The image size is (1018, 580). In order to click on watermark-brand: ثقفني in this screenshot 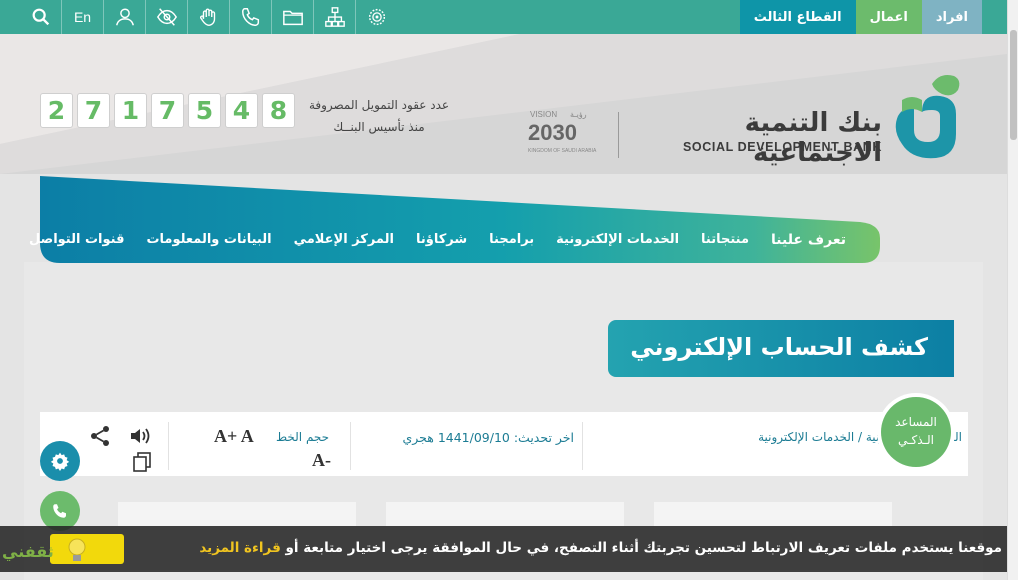, I will do `click(28, 551)`.